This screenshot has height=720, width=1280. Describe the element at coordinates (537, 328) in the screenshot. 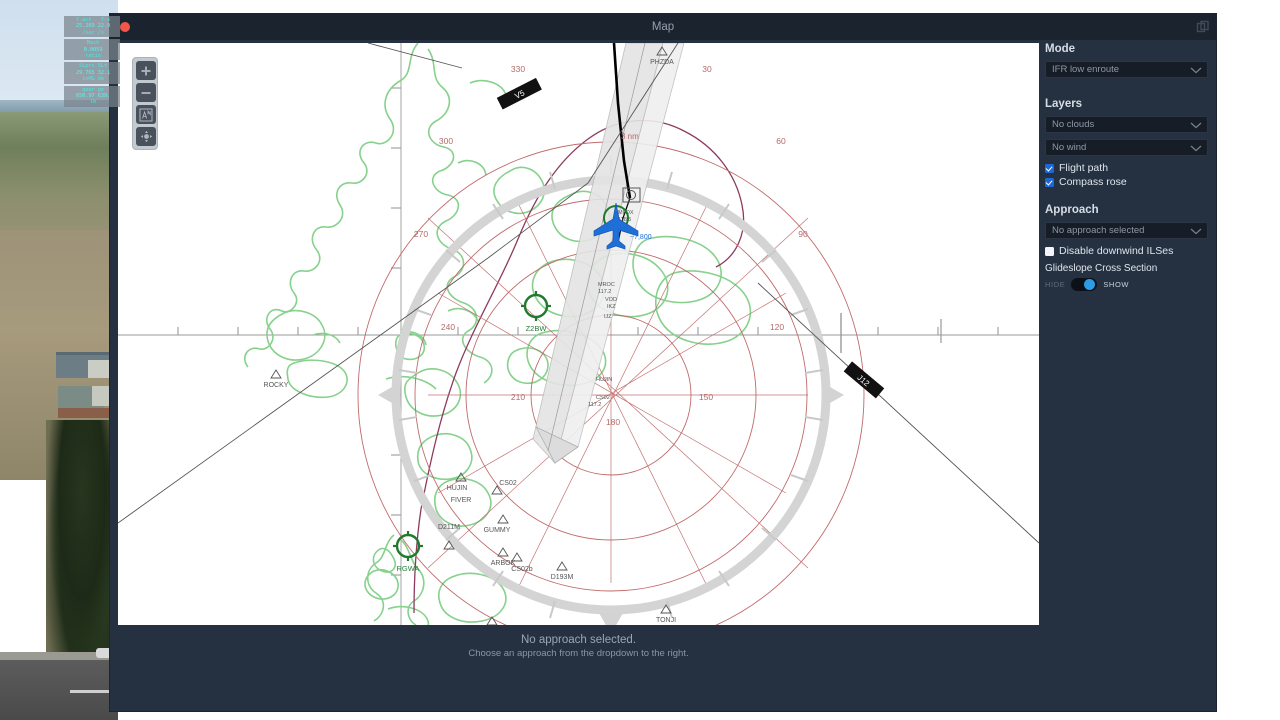

I see `vor-label: Z2BW` at that location.